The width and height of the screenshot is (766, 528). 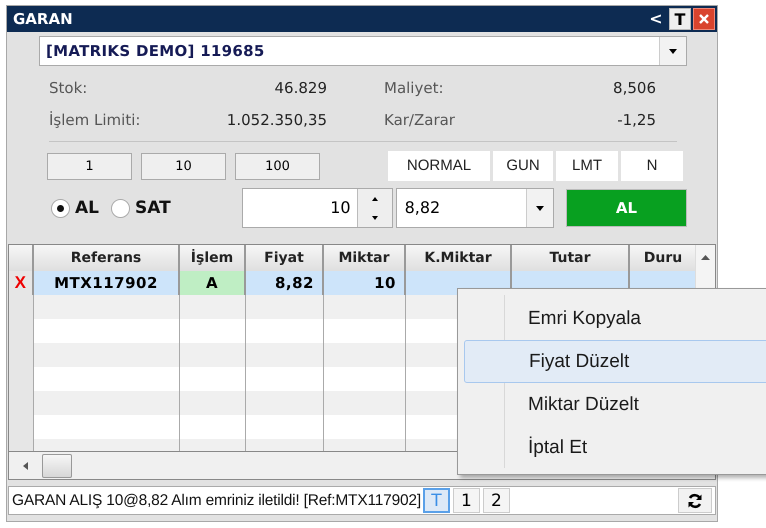 What do you see at coordinates (496, 500) in the screenshot?
I see `status-tab: 2` at bounding box center [496, 500].